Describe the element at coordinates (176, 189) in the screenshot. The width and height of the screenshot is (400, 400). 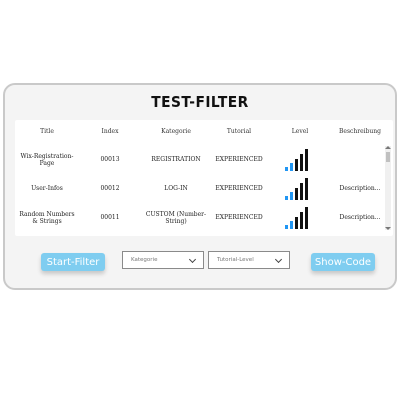
I see `row-kategorie: LOG-IN` at that location.